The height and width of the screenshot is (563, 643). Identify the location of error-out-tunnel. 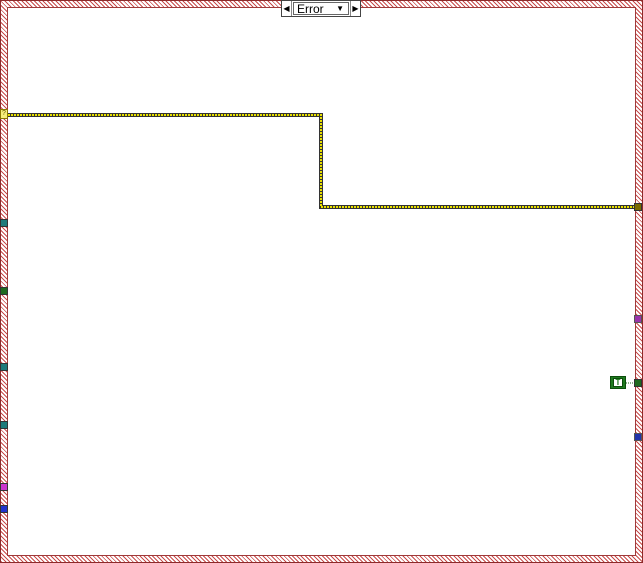
(638, 207).